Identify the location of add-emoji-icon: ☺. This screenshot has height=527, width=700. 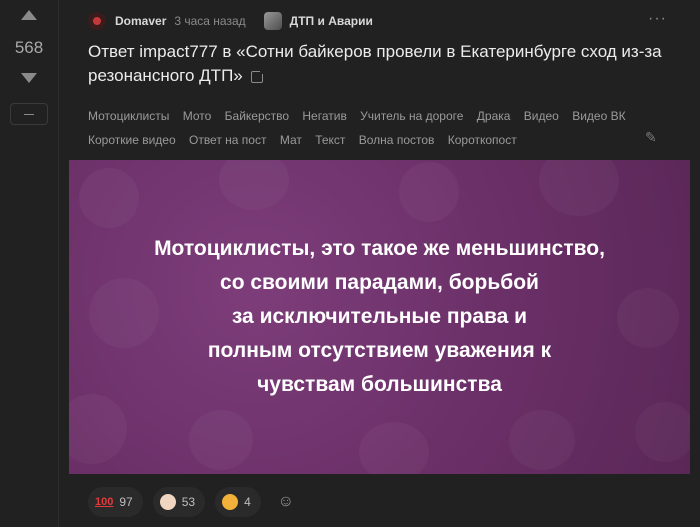
(285, 501).